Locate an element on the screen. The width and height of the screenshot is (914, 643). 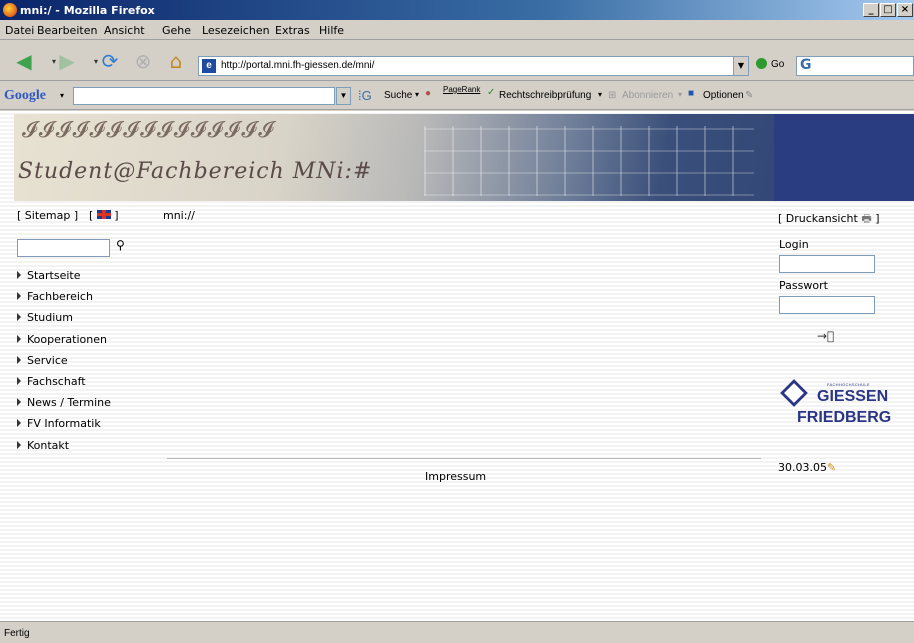
menu-lesezeichen: Lesezeichen is located at coordinates (236, 30).